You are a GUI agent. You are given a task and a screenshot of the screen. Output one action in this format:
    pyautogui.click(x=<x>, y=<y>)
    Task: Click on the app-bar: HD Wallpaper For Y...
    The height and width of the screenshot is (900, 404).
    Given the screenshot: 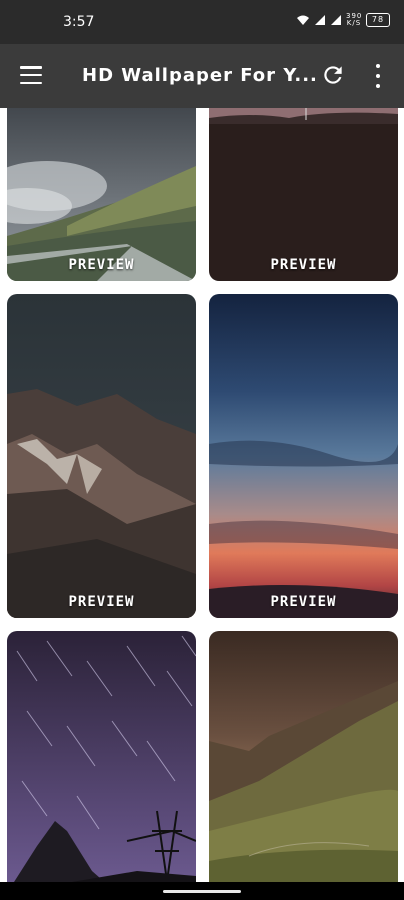 What is the action you would take?
    pyautogui.click(x=202, y=76)
    